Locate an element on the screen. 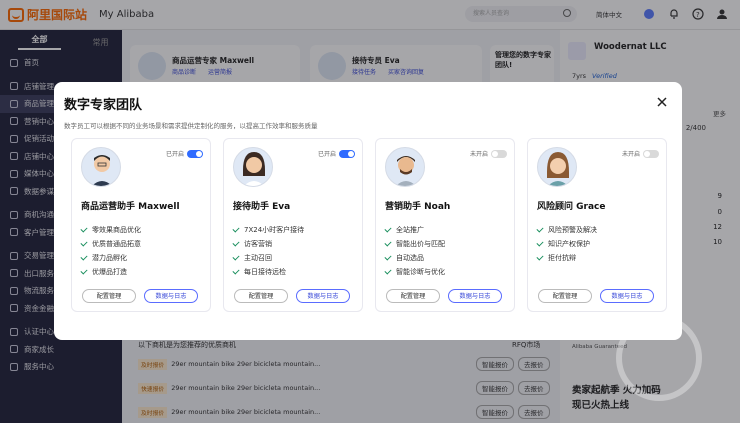  feature-item: 知识产权保护 is located at coordinates (563, 244).